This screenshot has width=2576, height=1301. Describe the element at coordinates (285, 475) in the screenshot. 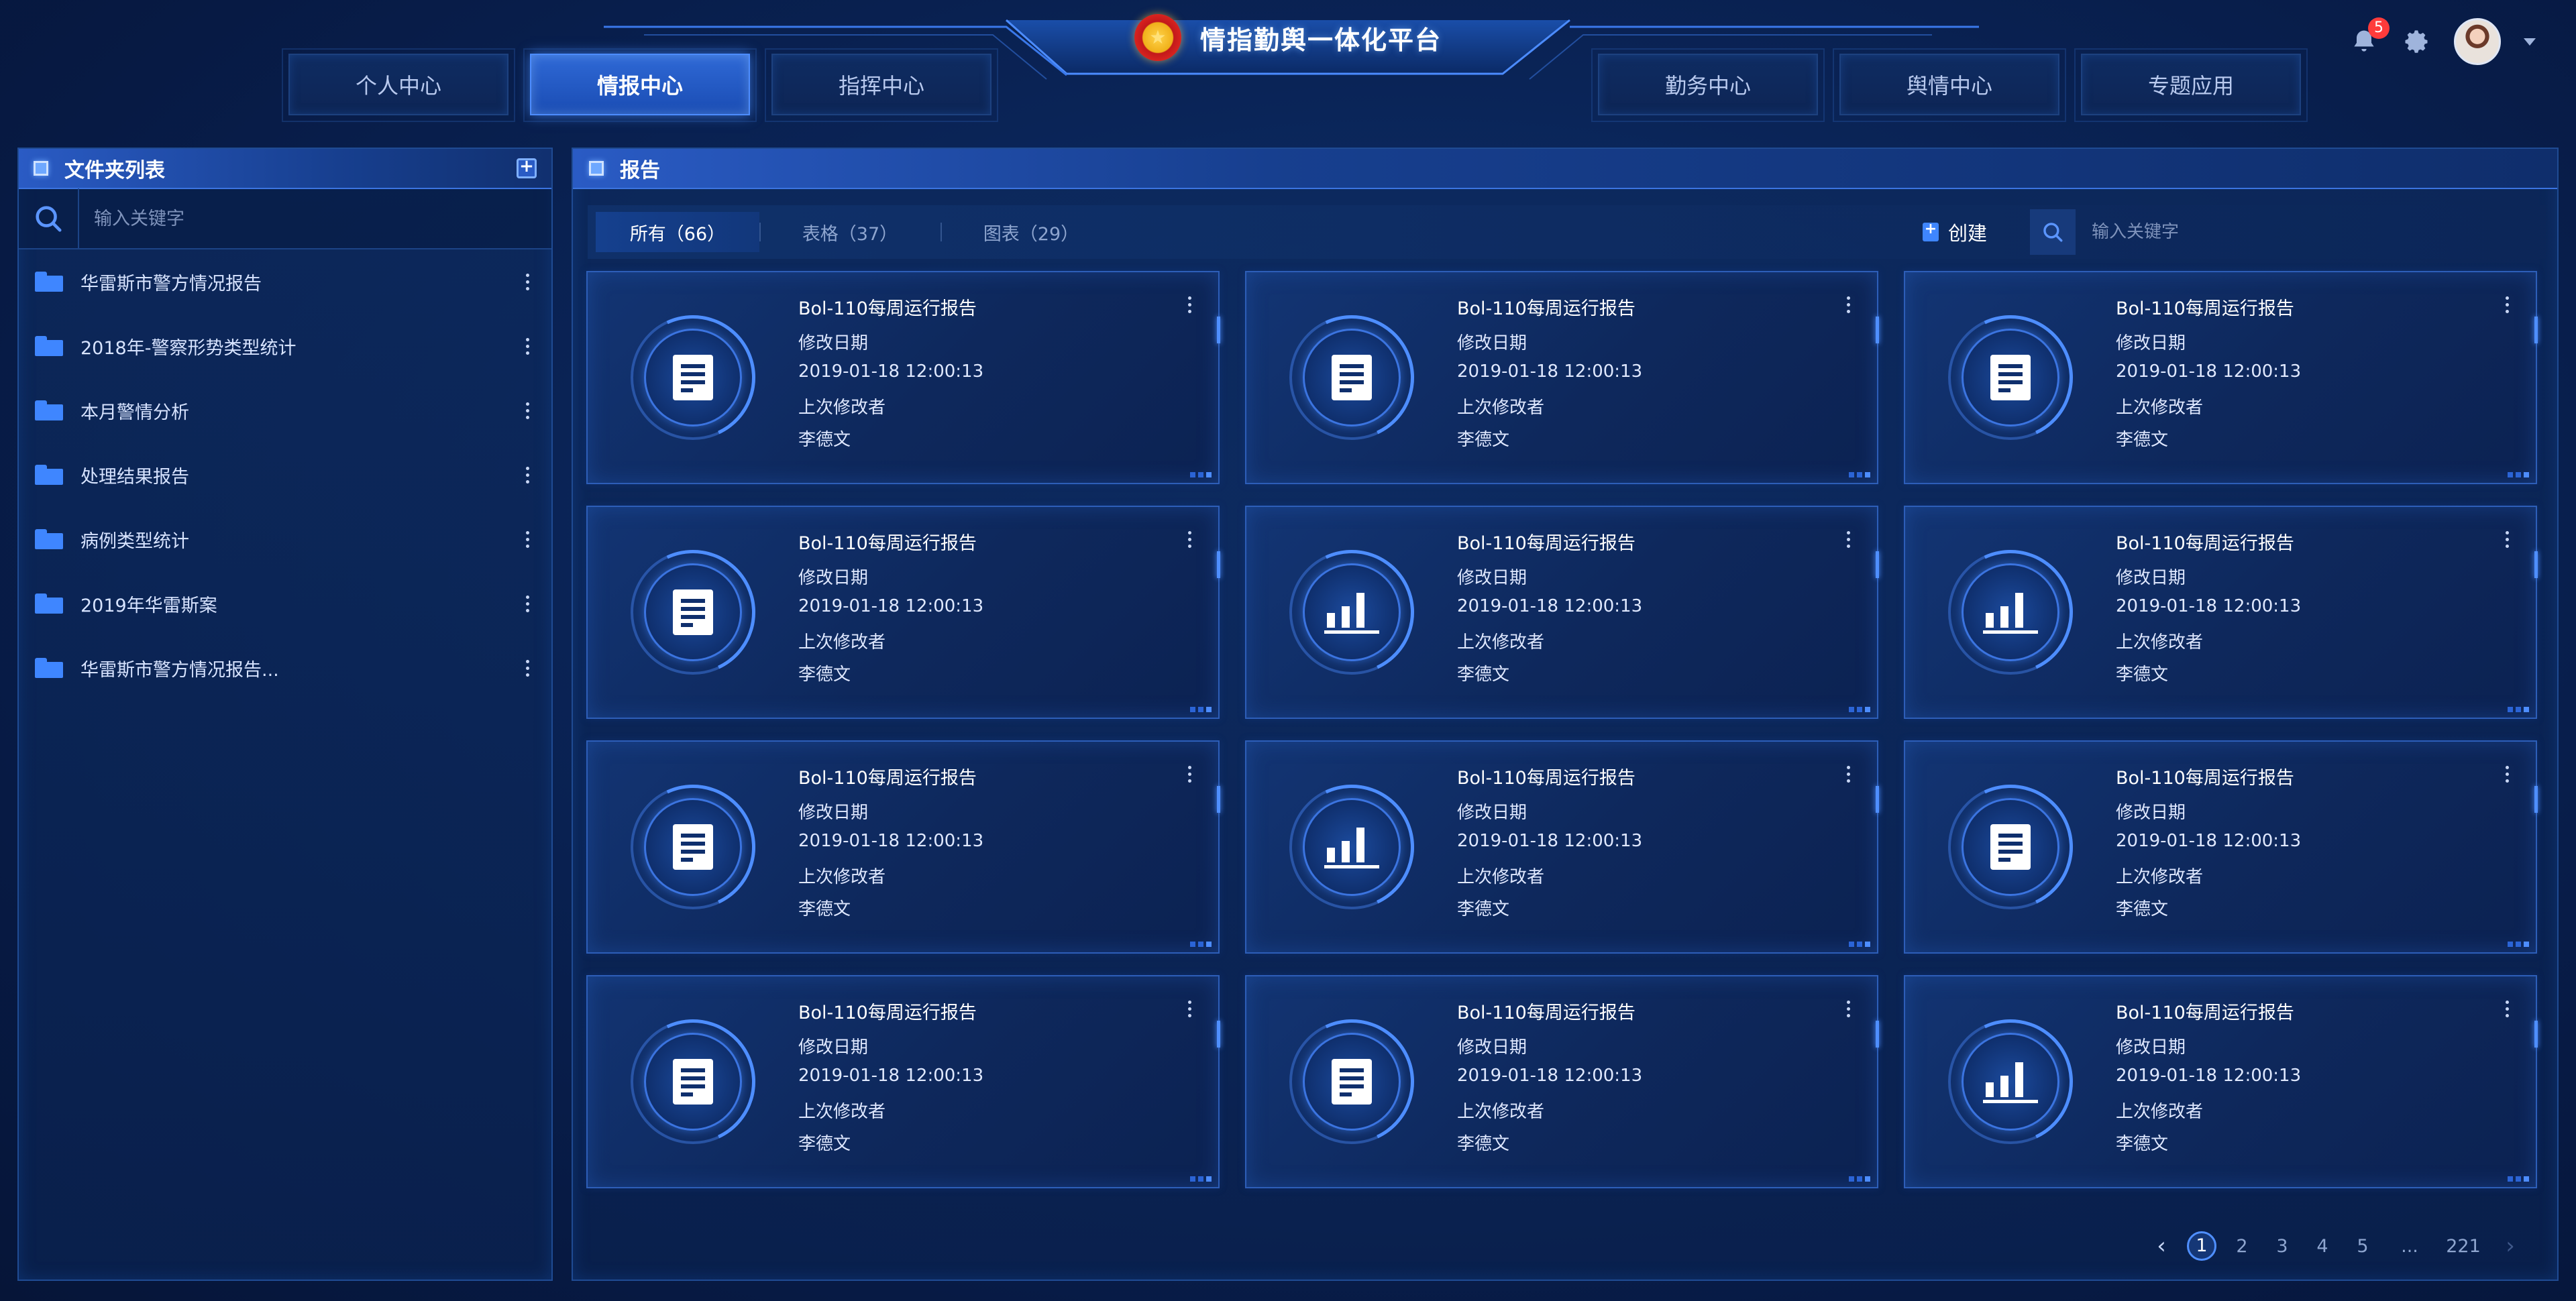

I see `folder-item: 处理结果报告` at that location.